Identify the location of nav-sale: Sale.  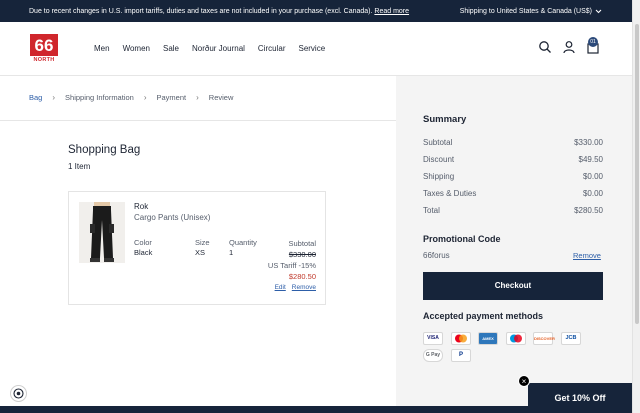
(171, 48).